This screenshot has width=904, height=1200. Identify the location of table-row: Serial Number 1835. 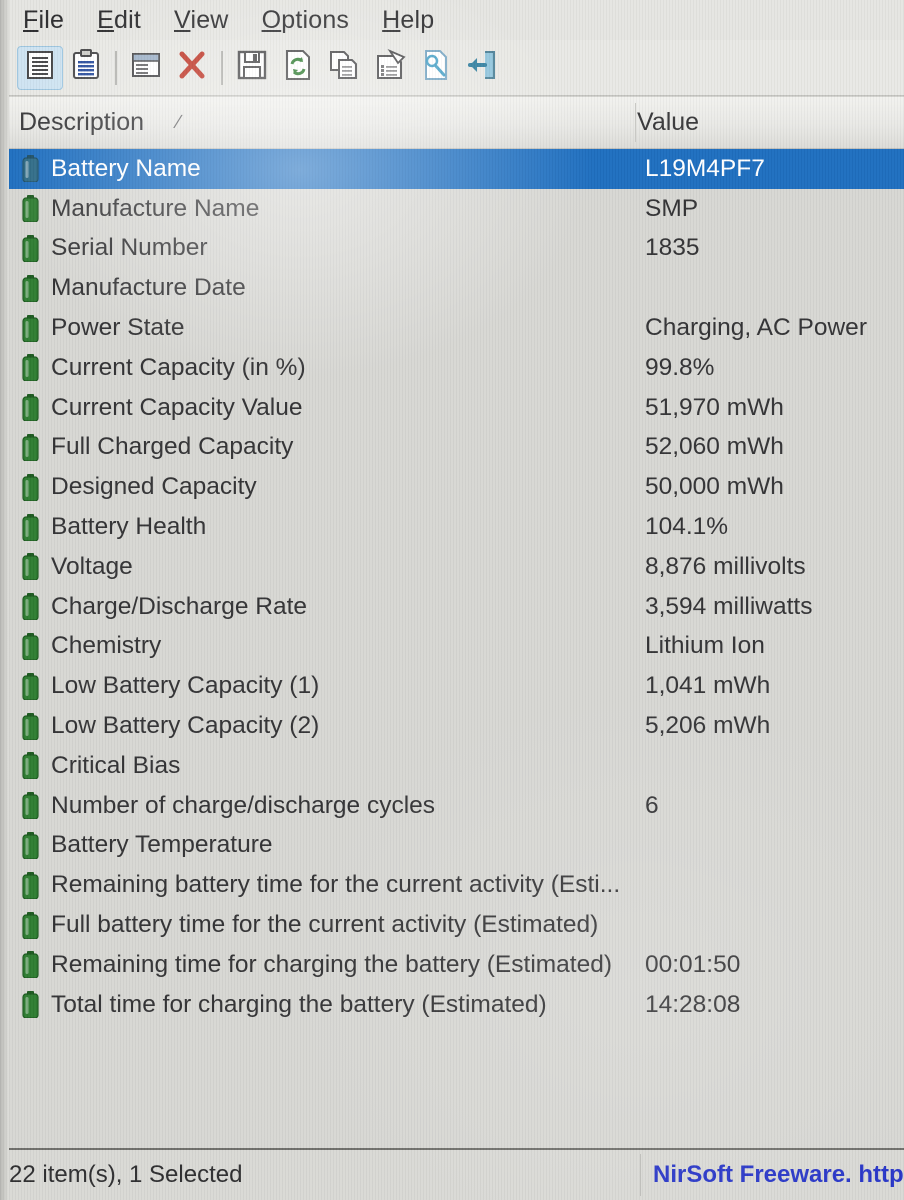
(456, 249).